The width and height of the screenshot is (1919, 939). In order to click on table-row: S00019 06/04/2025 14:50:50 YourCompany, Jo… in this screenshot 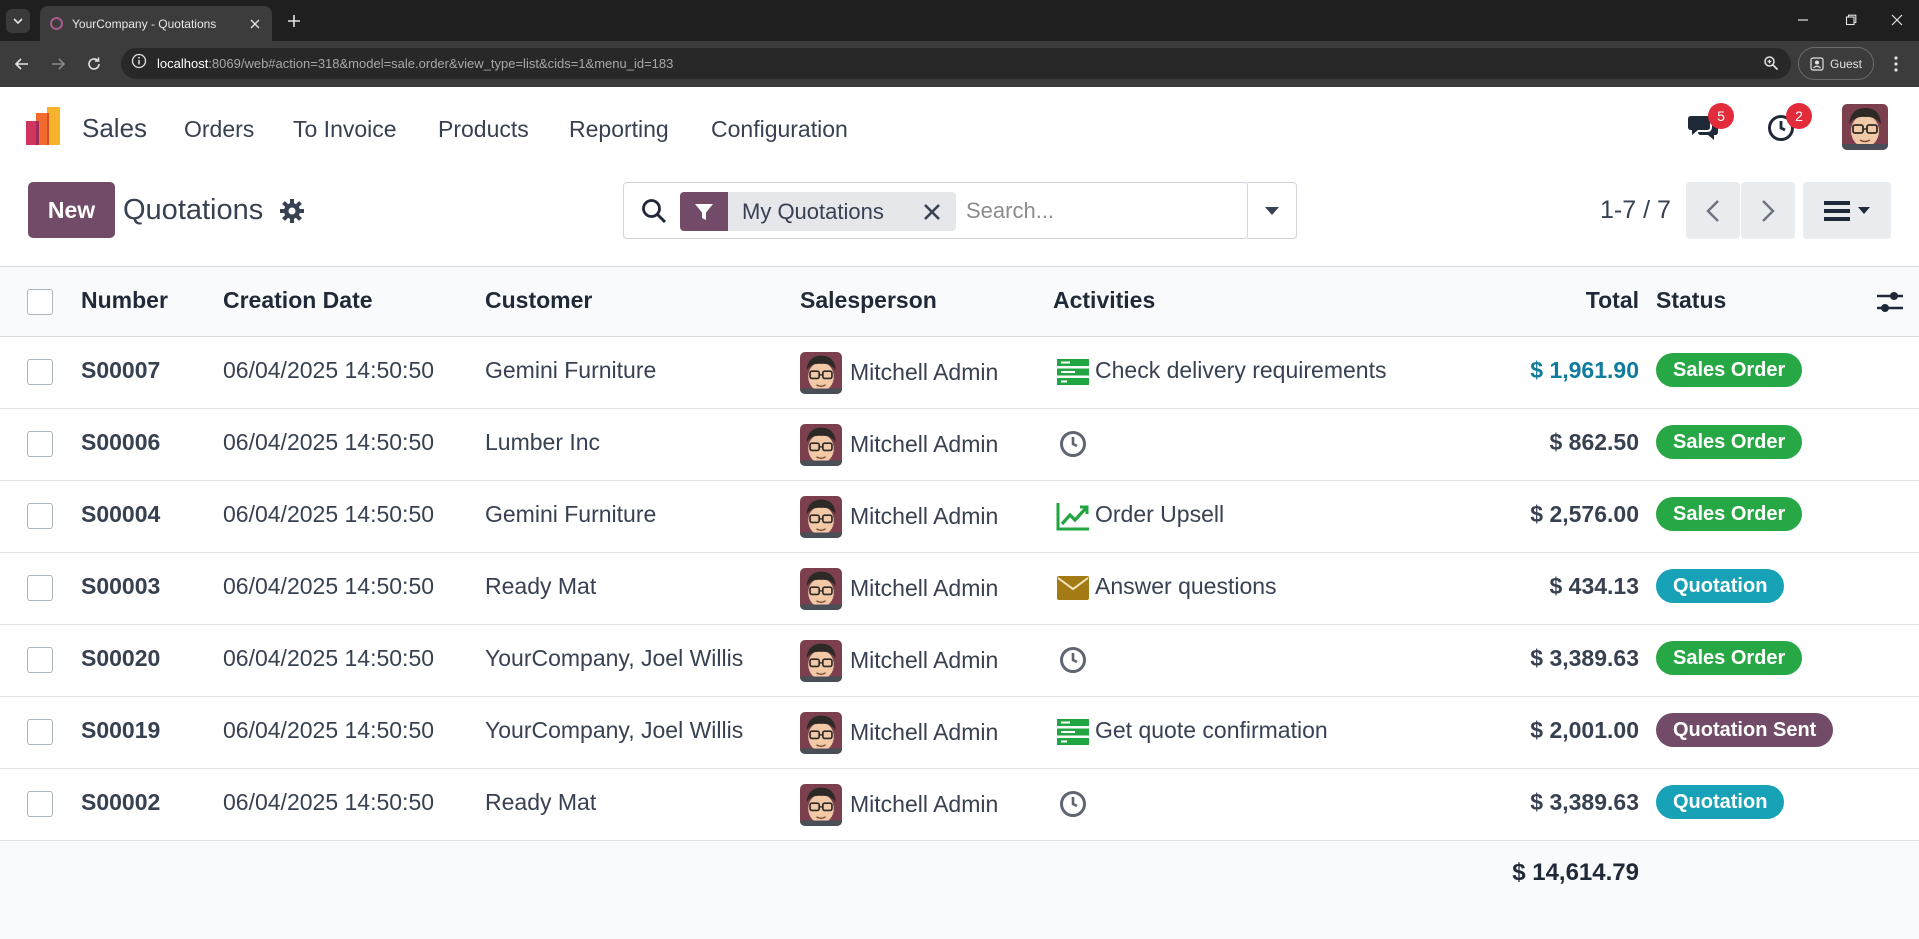, I will do `click(959, 733)`.